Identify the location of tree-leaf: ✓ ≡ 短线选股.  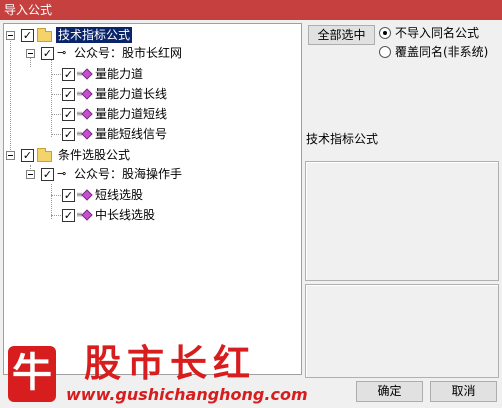
(151, 195).